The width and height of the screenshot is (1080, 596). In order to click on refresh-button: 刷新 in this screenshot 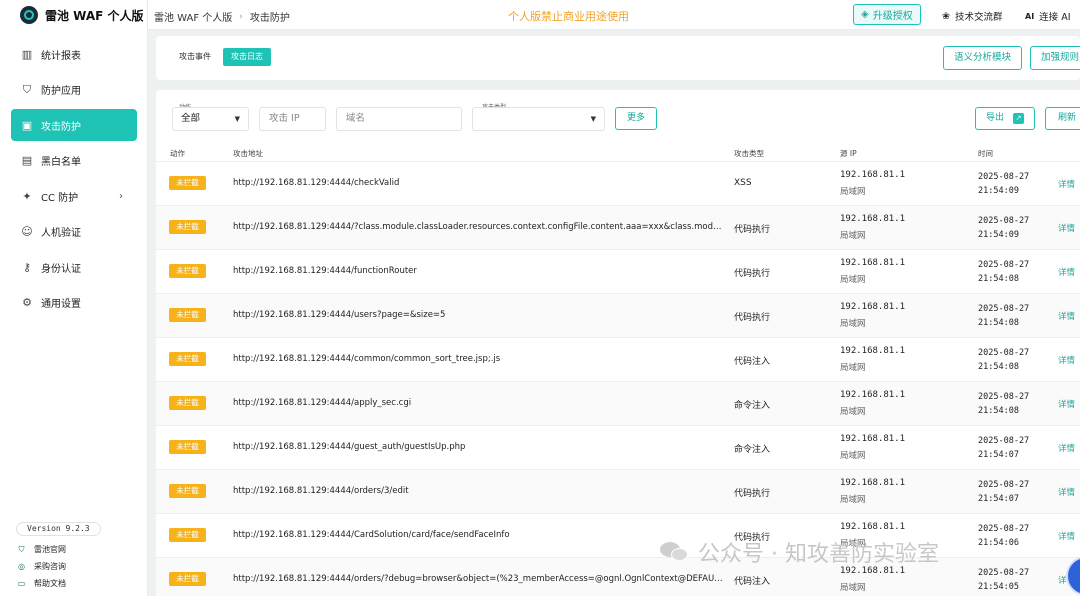, I will do `click(1062, 118)`.